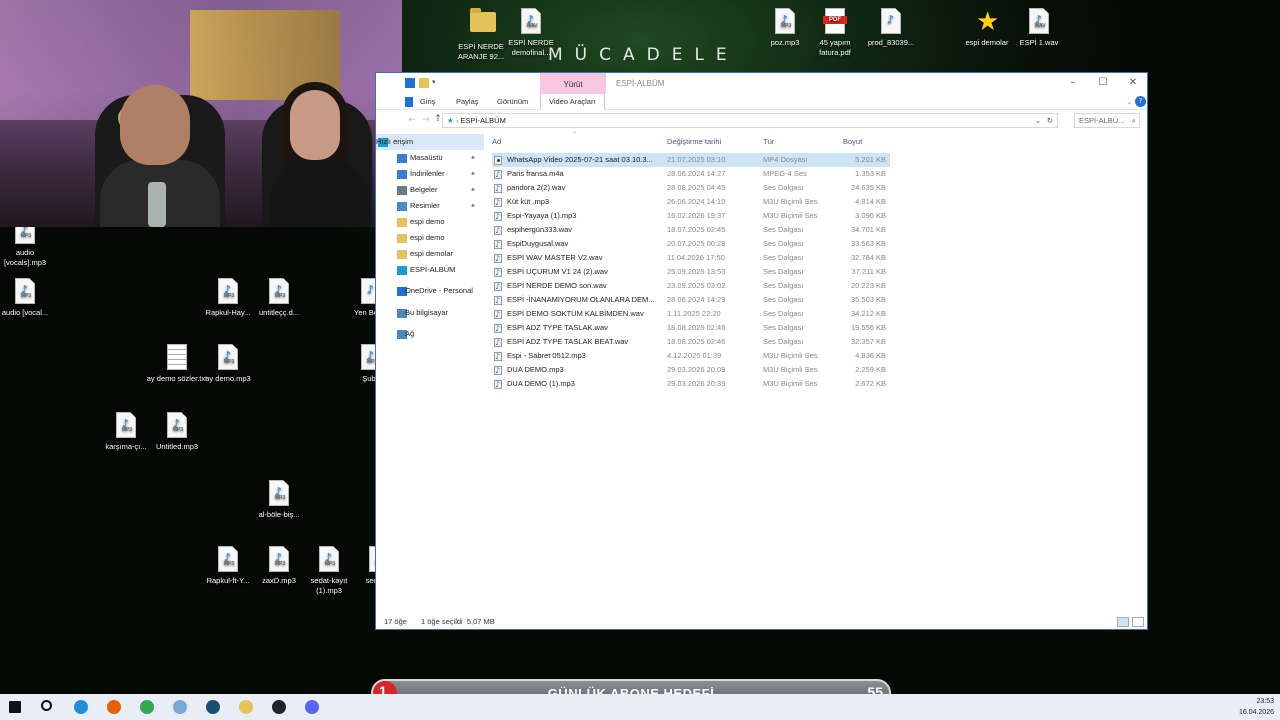  Describe the element at coordinates (412, 120) in the screenshot. I see `back-icon: ←` at that location.